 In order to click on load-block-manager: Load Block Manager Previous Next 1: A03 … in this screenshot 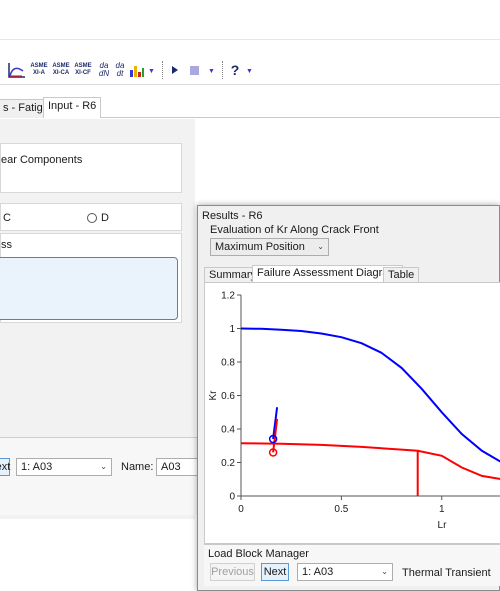, I will do `click(352, 565)`.